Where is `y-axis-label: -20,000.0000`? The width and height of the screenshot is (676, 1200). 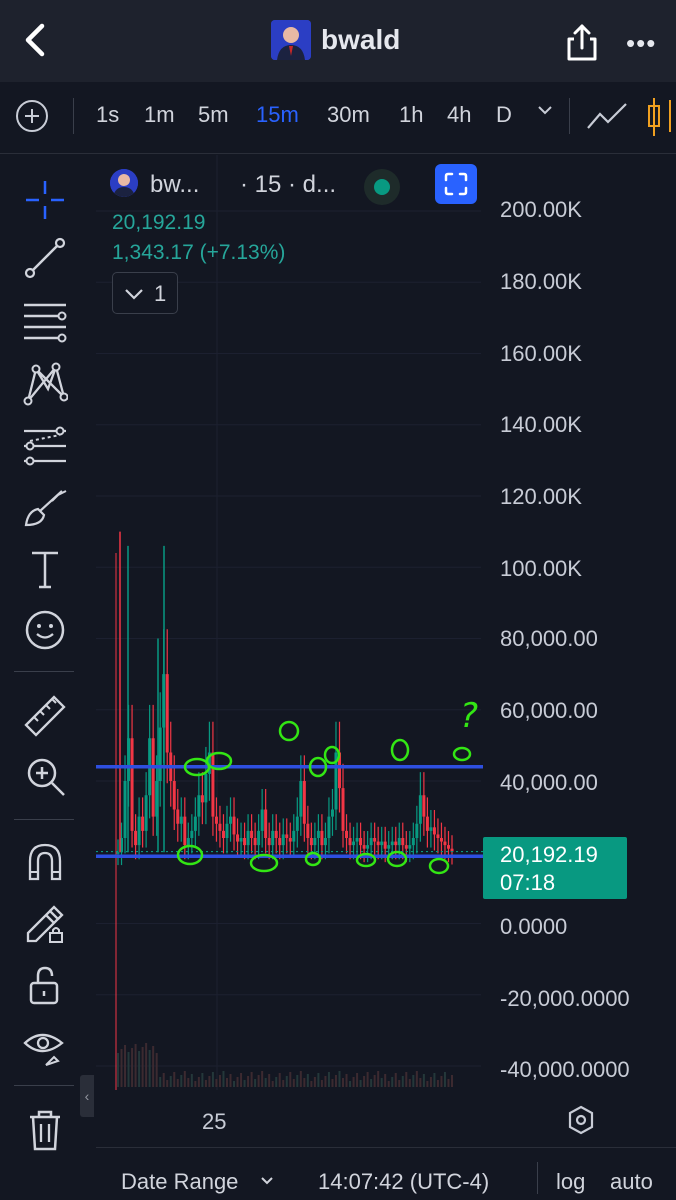 y-axis-label: -20,000.0000 is located at coordinates (565, 998).